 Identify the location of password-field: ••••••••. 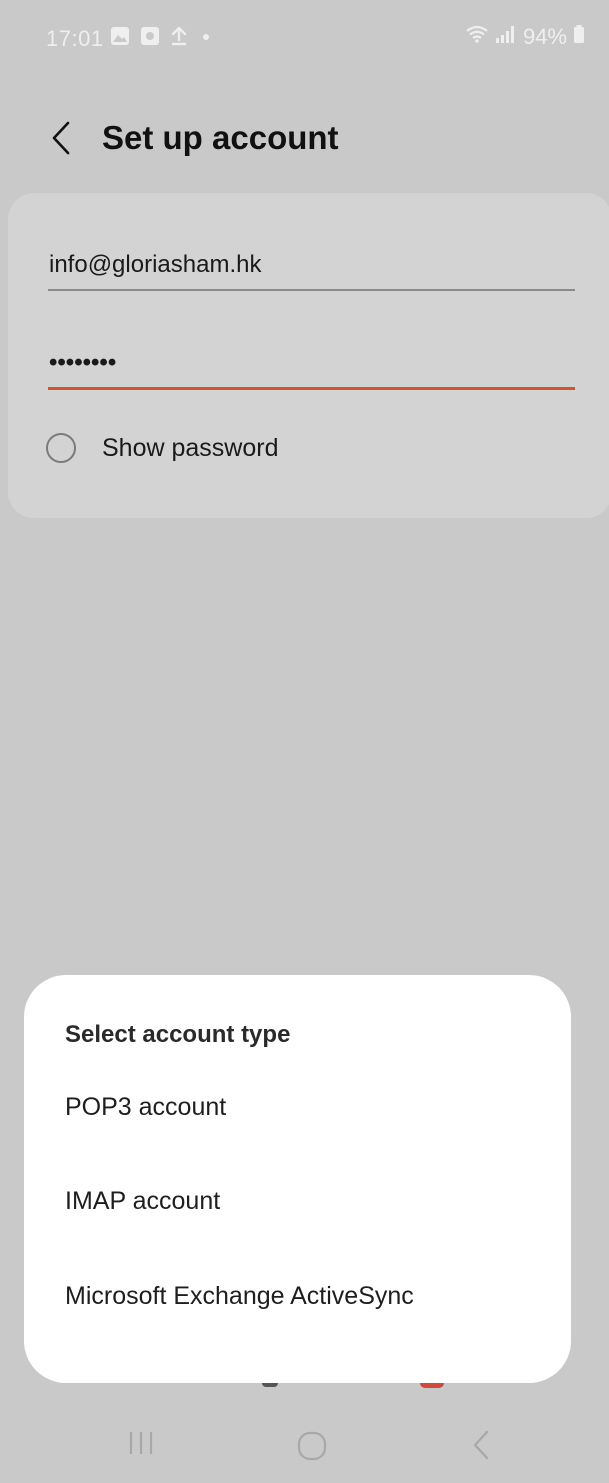
(311, 366).